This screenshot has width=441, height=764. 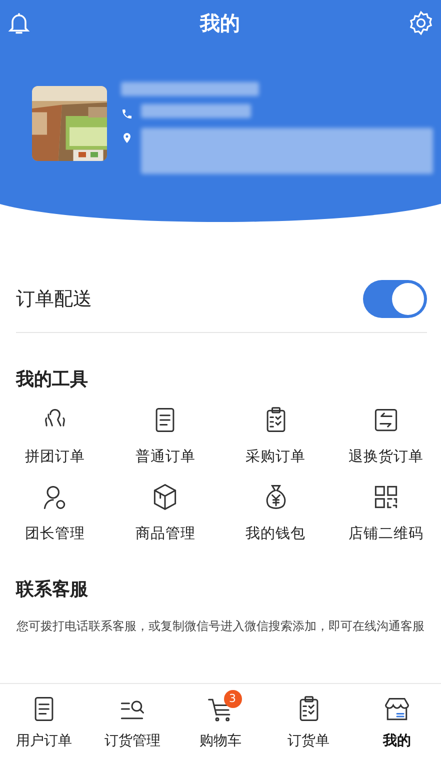 I want to click on tab-item: 订货管理, so click(x=132, y=724).